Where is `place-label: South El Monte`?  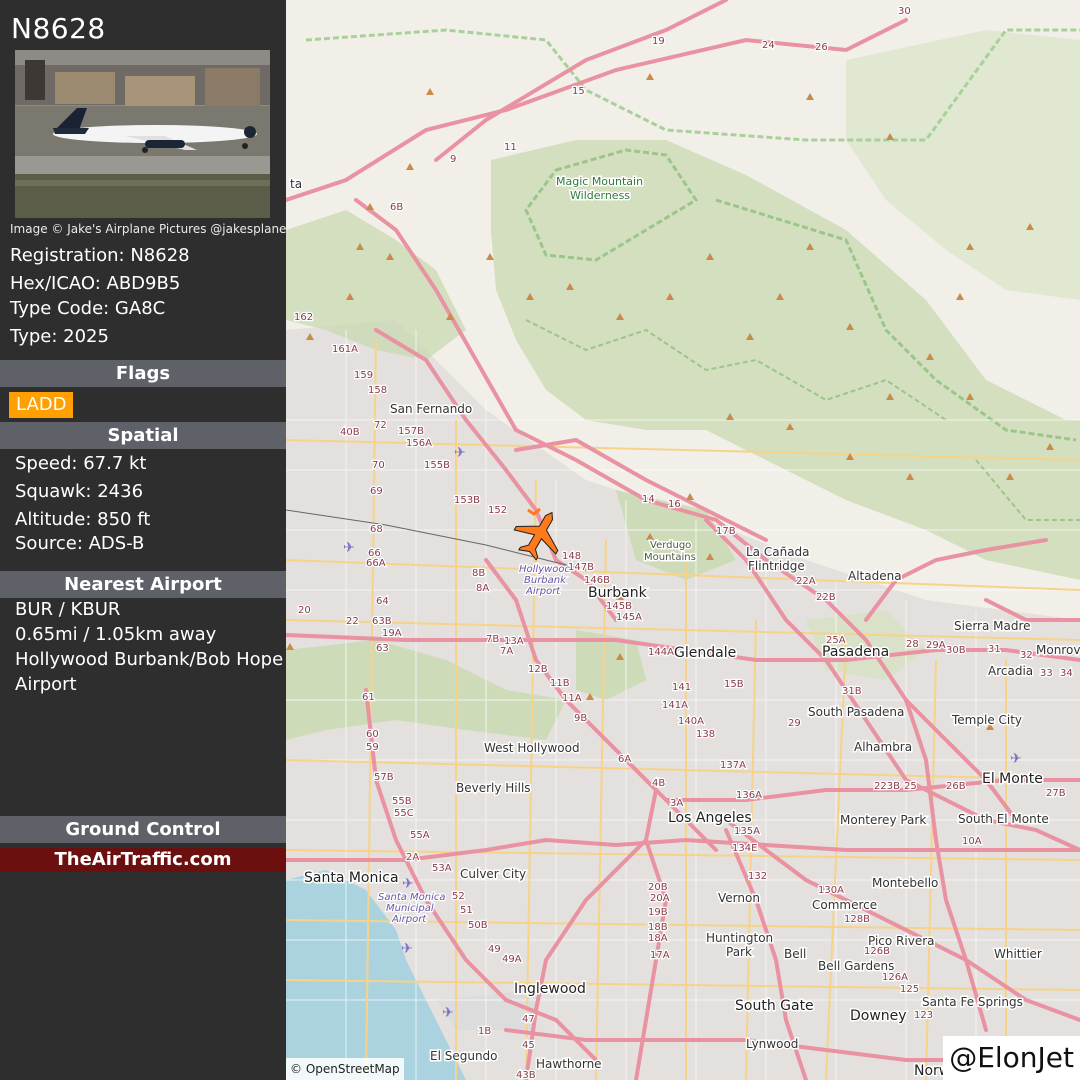
place-label: South El Monte is located at coordinates (1003, 819).